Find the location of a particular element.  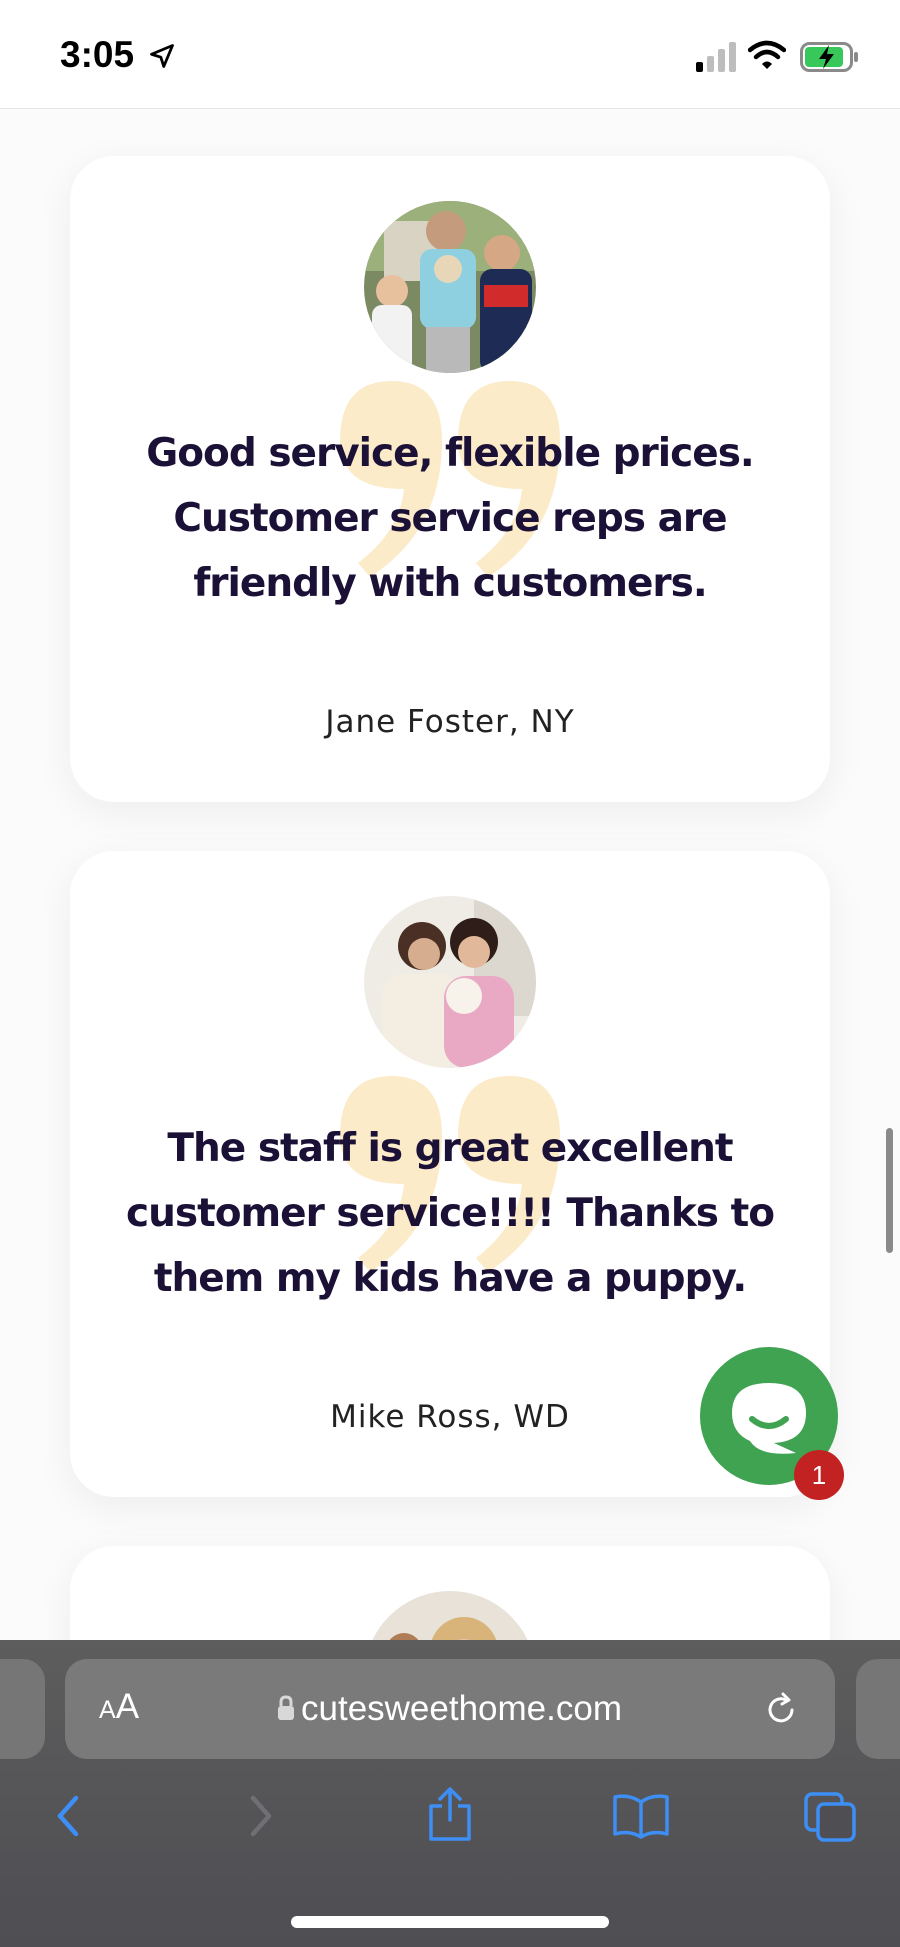

url-text: cutesweethome.com is located at coordinates (461, 1708).